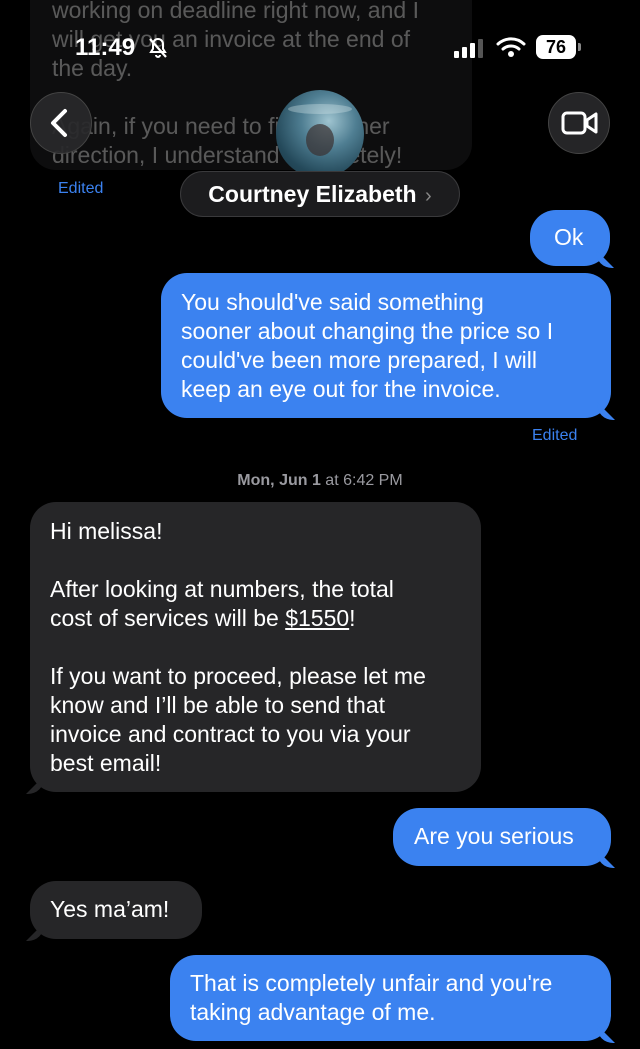 The height and width of the screenshot is (1049, 640). What do you see at coordinates (106, 531) in the screenshot?
I see `message-line: Hi melissa!` at bounding box center [106, 531].